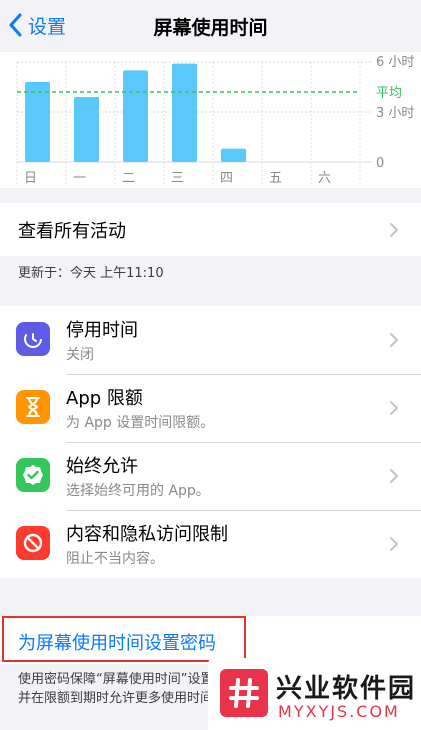 This screenshot has width=421, height=730. I want to click on average-label: 平均, so click(389, 93).